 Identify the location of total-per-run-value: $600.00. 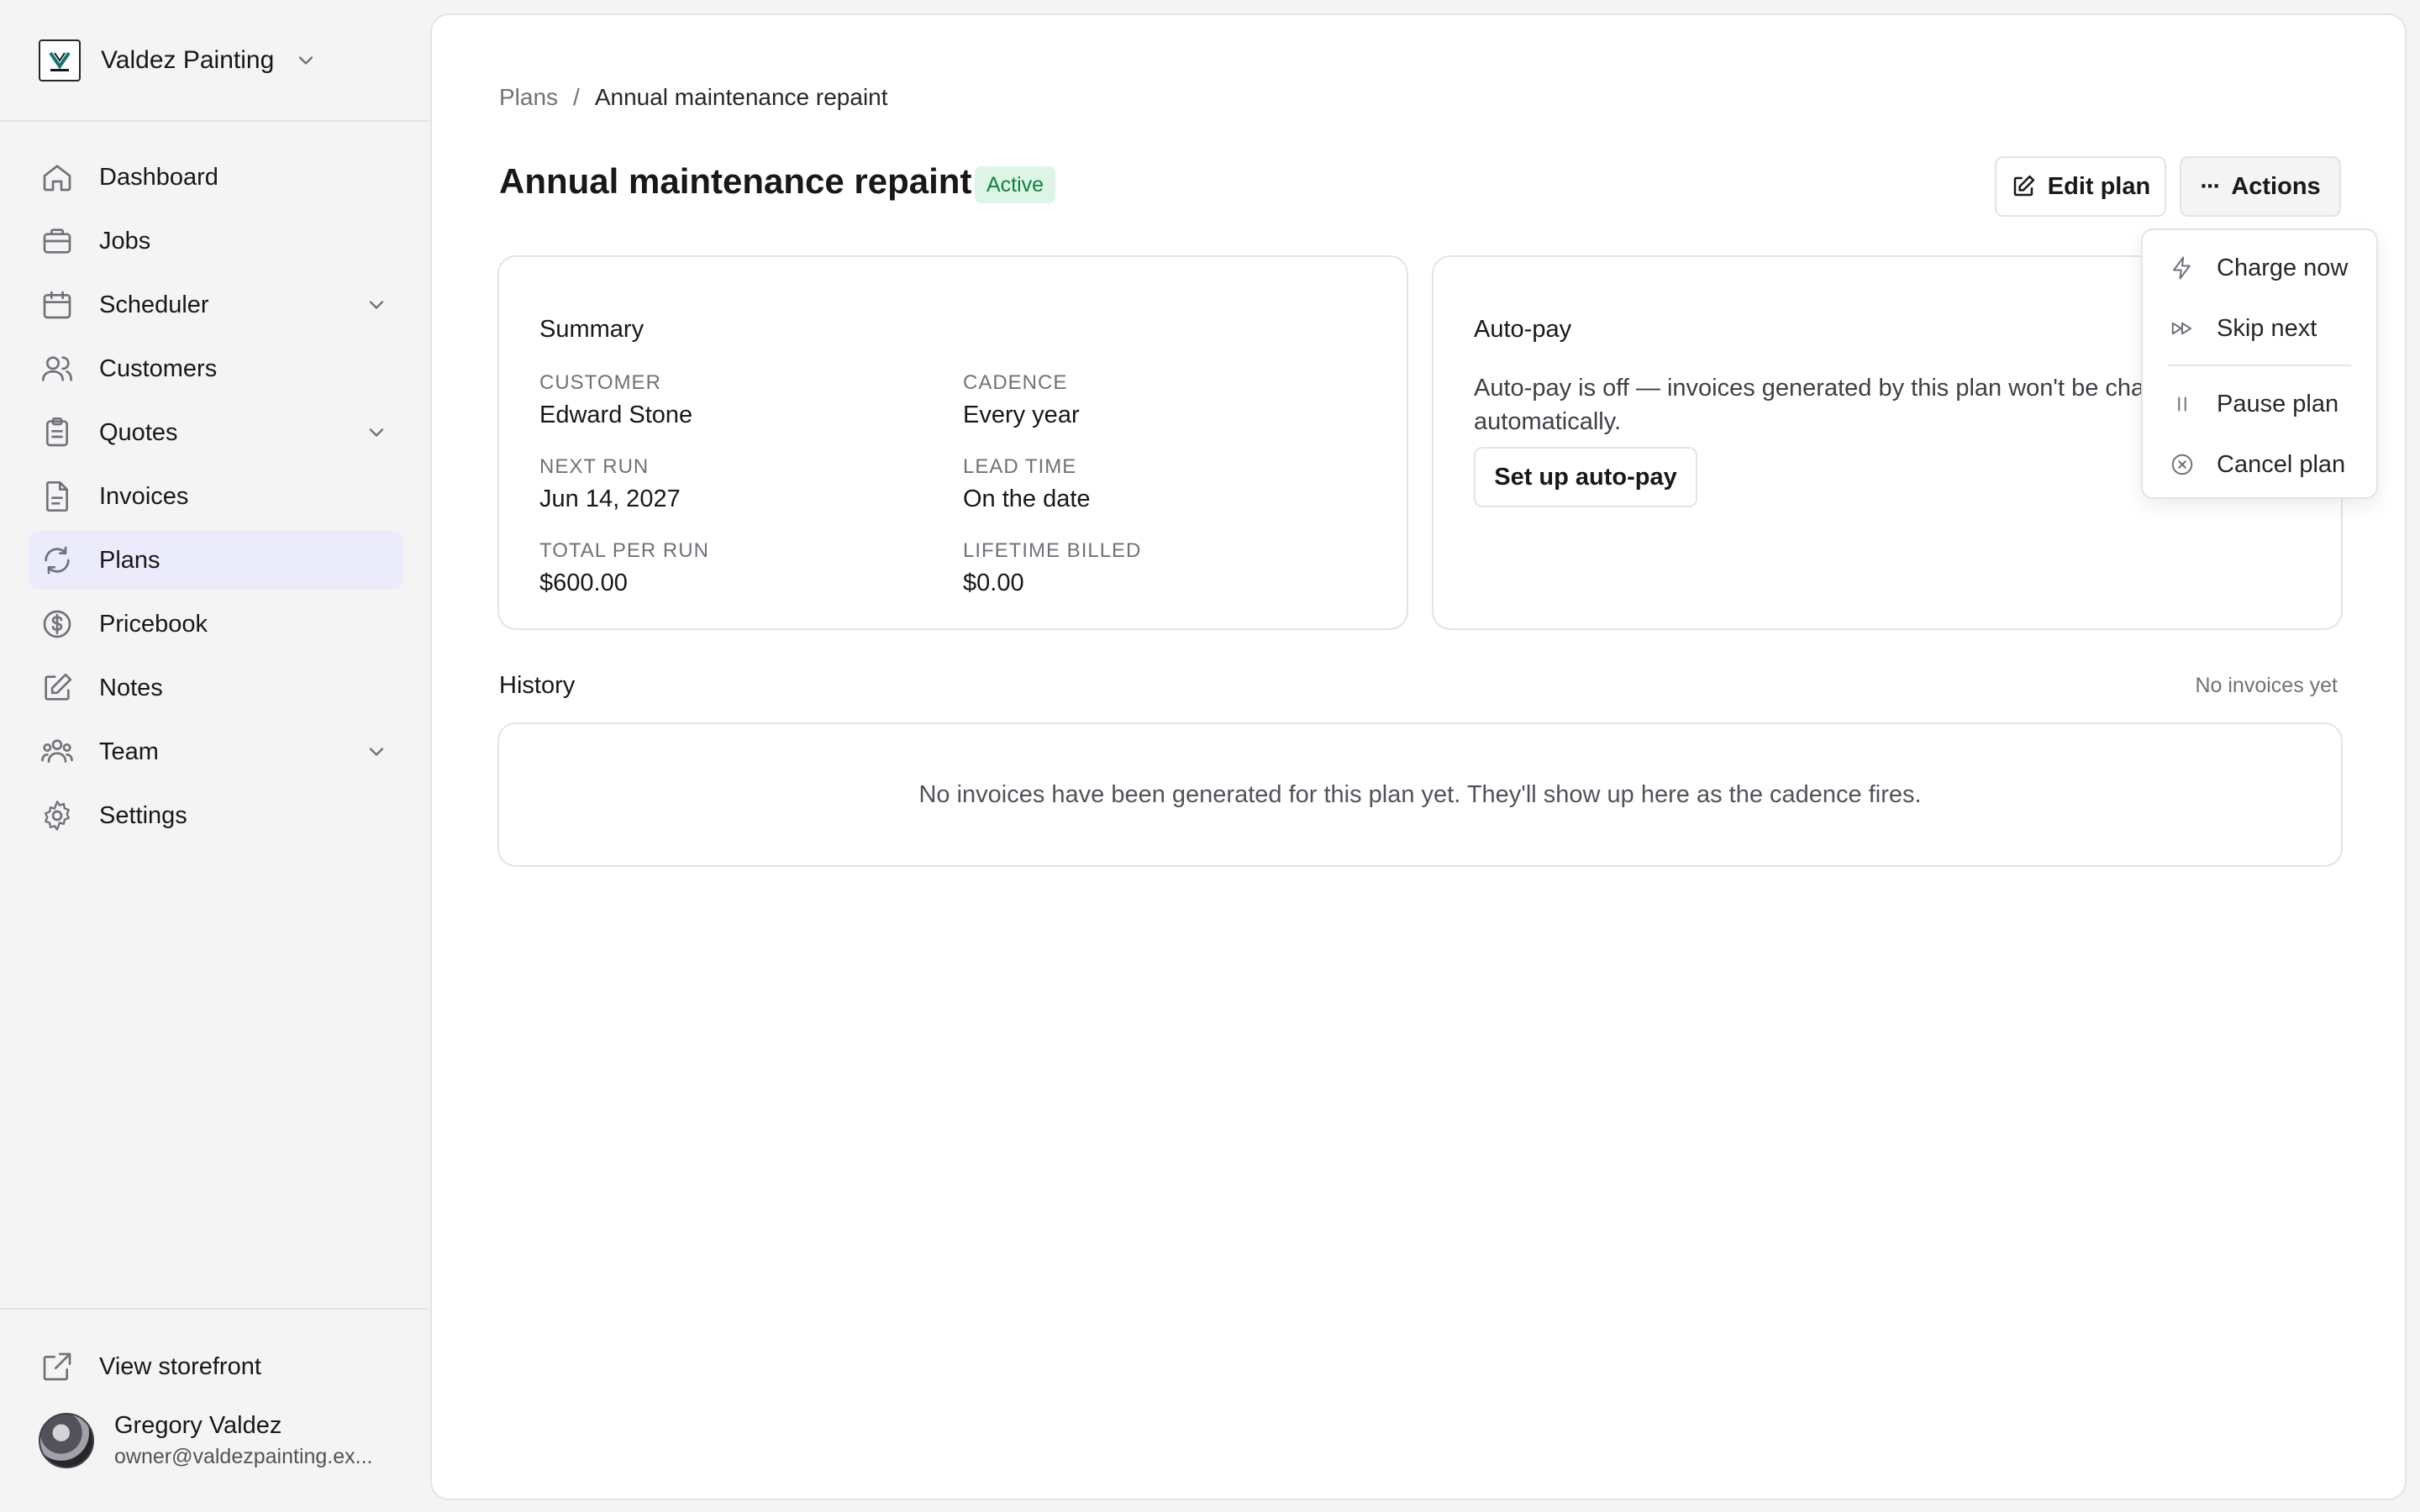
(583, 583).